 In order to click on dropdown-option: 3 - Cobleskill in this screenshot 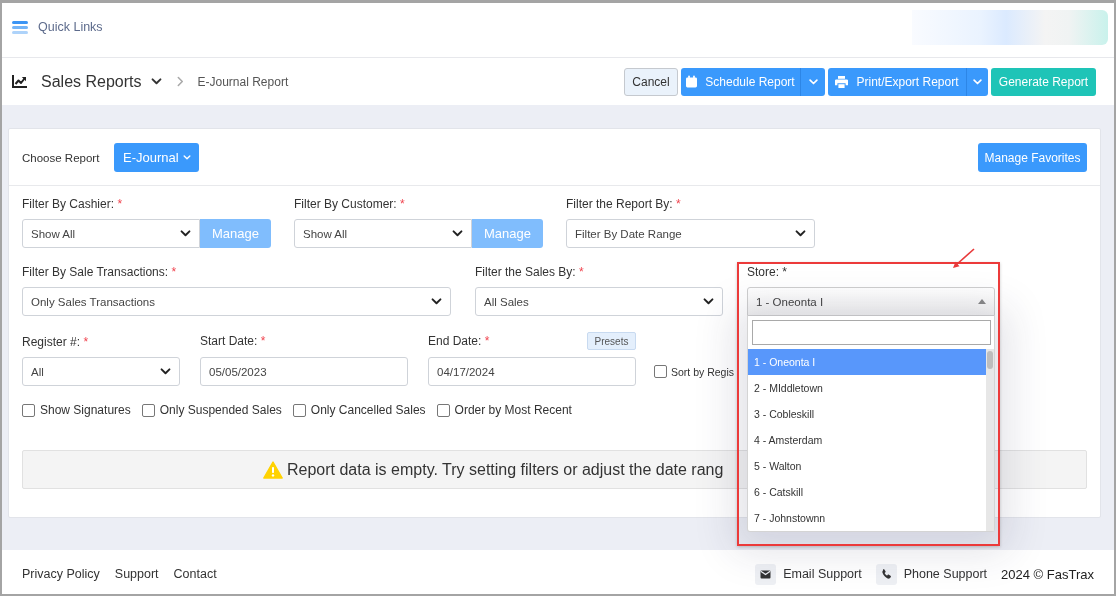, I will do `click(867, 414)`.